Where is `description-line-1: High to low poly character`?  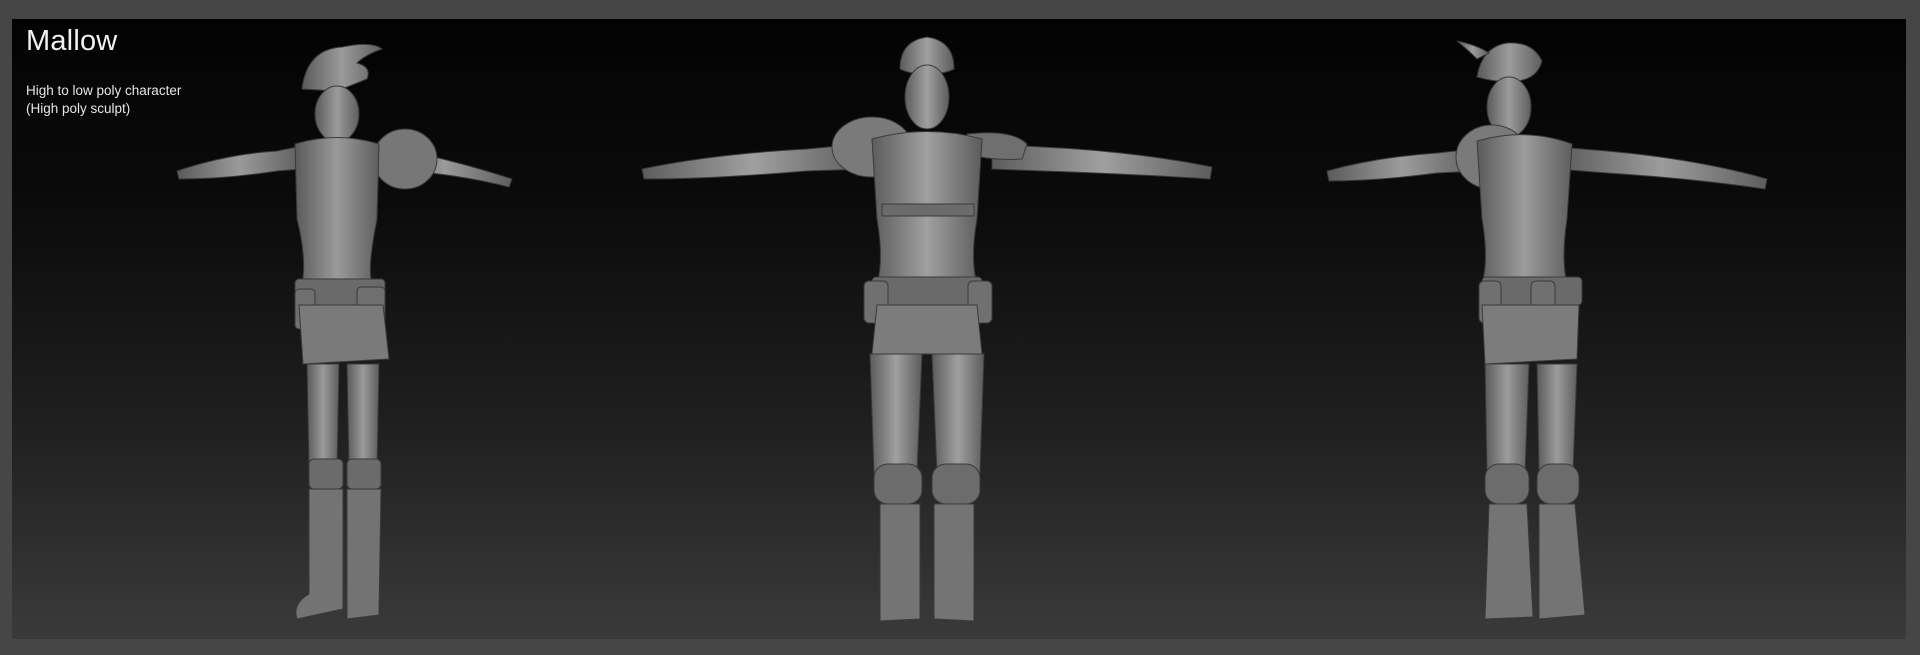
description-line-1: High to low poly character is located at coordinates (104, 90).